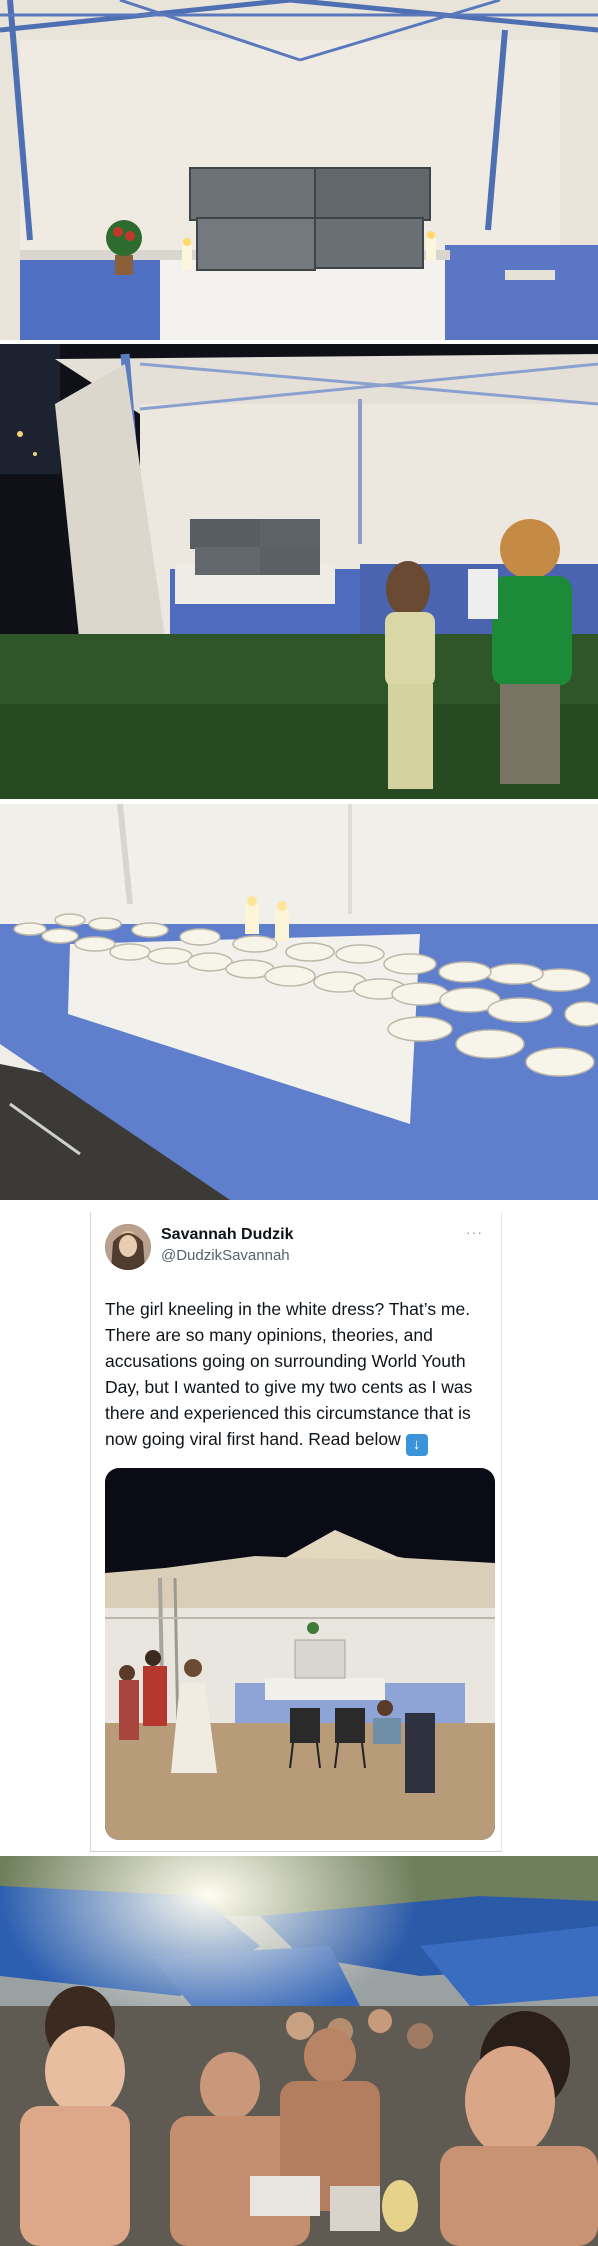 Image resolution: width=598 pixels, height=2246 pixels. What do you see at coordinates (474, 1232) in the screenshot?
I see `more-horizontal-icon: ···` at bounding box center [474, 1232].